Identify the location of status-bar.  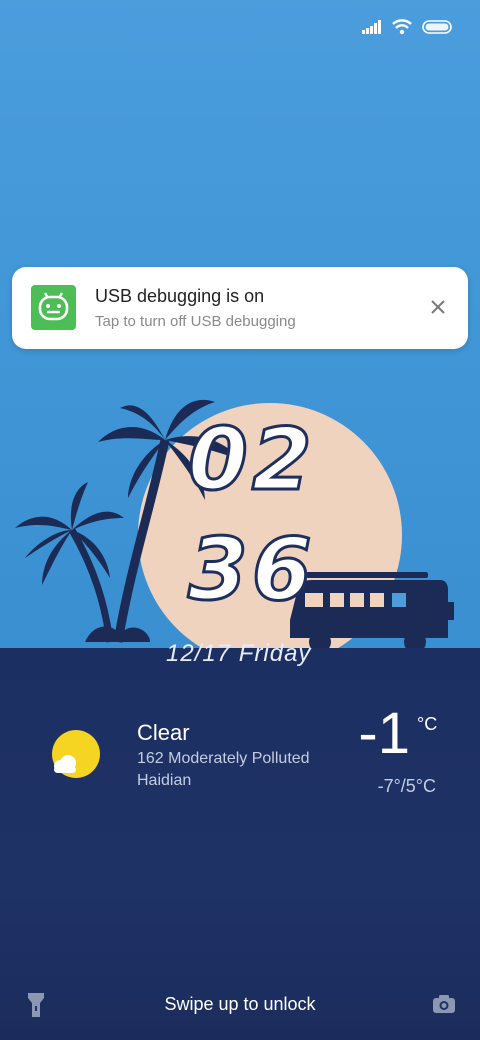
(407, 27).